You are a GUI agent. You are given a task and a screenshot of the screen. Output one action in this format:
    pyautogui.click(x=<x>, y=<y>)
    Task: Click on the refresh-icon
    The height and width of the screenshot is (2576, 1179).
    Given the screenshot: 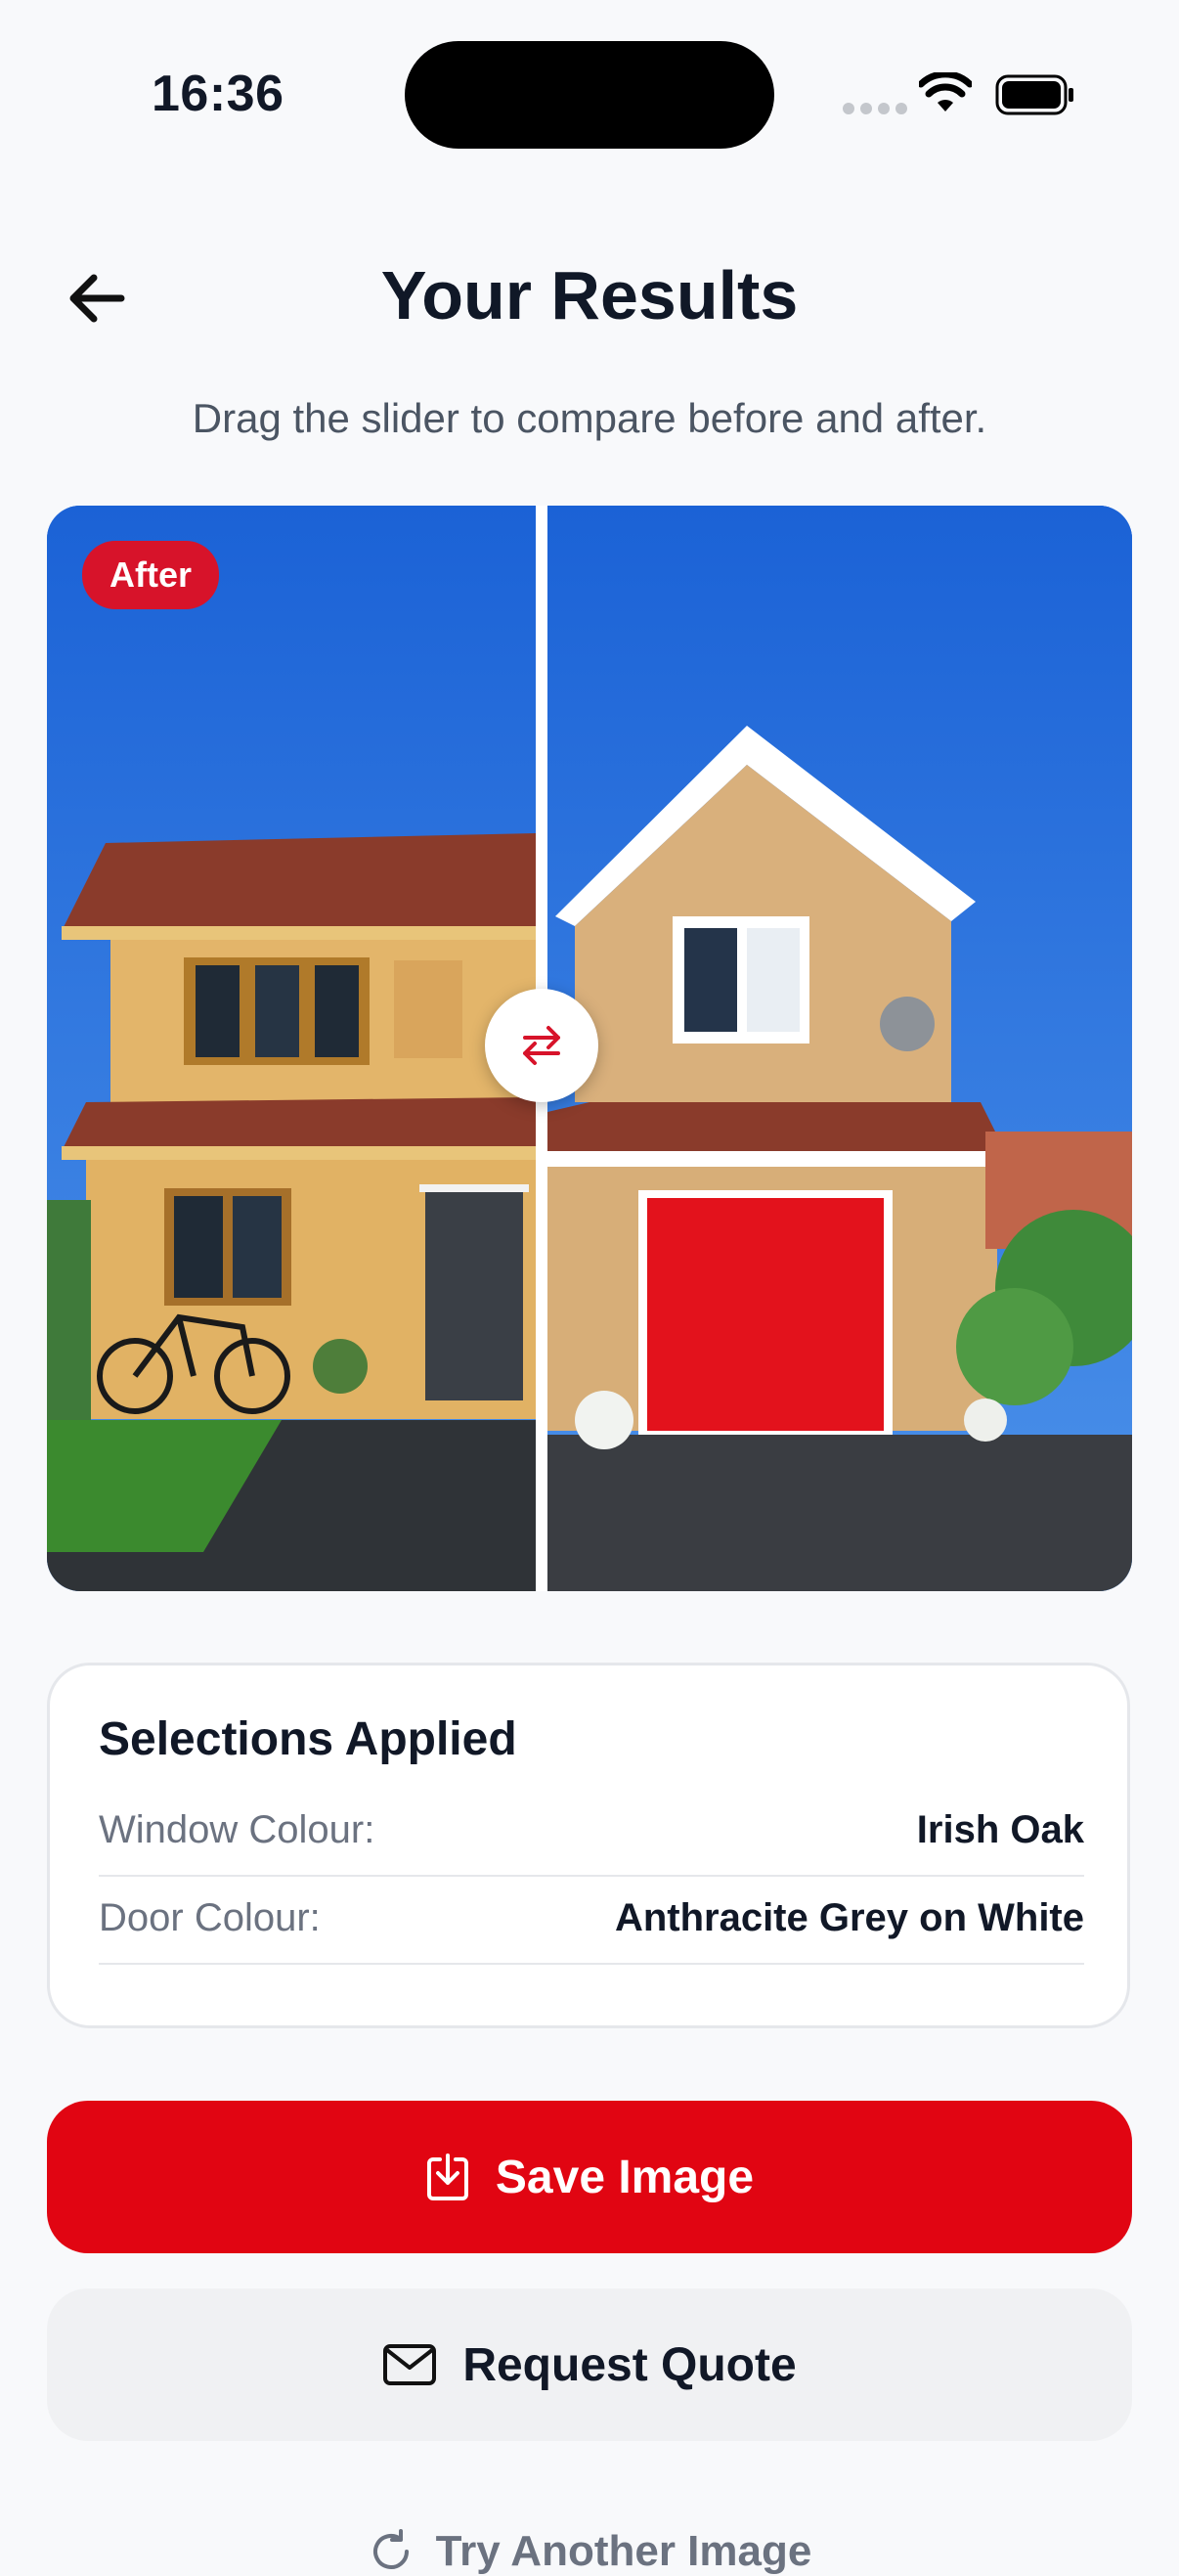 What is the action you would take?
    pyautogui.click(x=390, y=2549)
    